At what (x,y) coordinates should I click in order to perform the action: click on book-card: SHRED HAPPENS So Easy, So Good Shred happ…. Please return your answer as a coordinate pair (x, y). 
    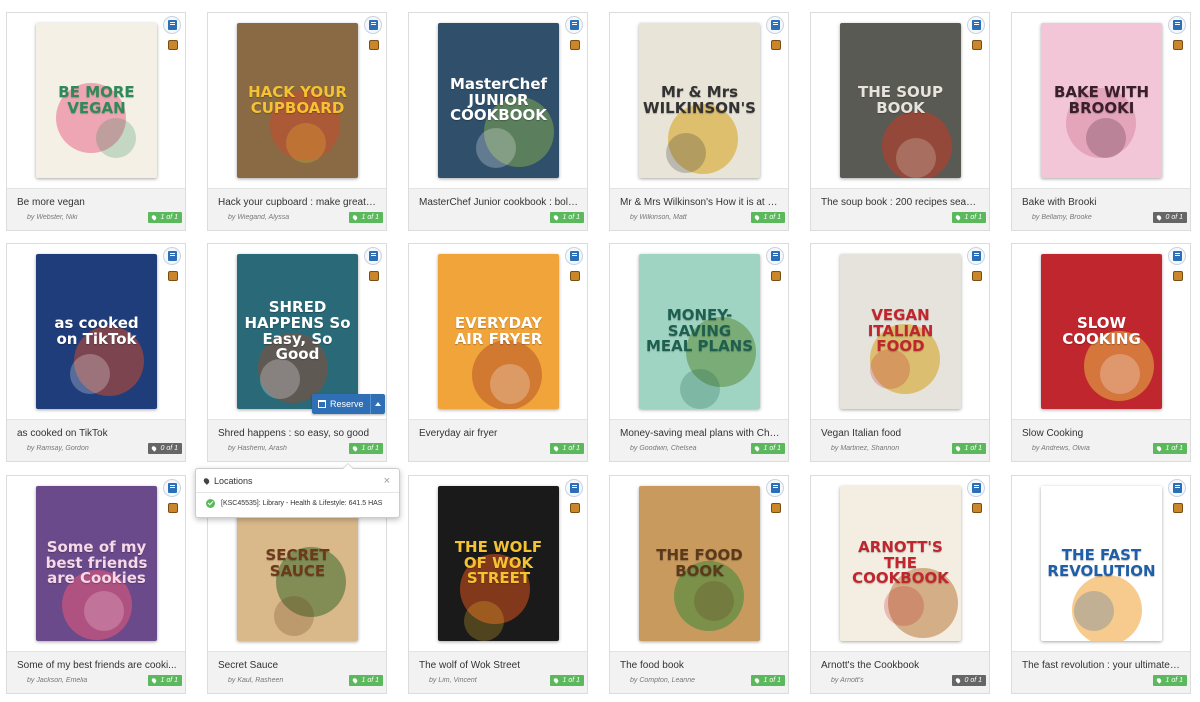
    Looking at the image, I should click on (297, 352).